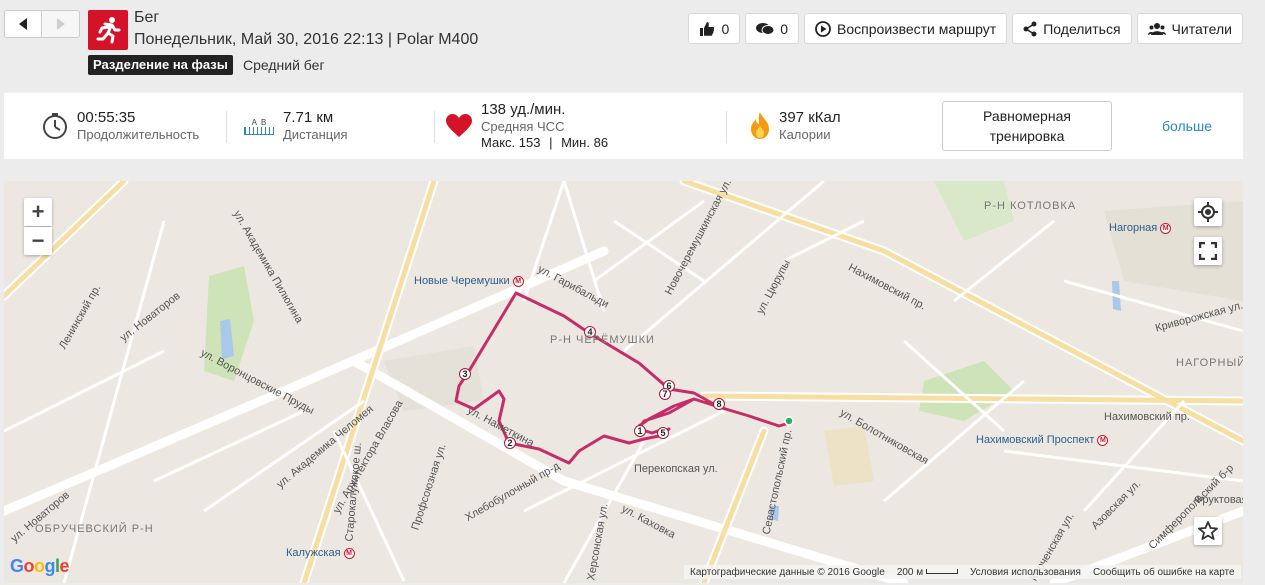 This screenshot has width=1265, height=585. I want to click on training-type-button: Равномерная тренировка, so click(1027, 126).